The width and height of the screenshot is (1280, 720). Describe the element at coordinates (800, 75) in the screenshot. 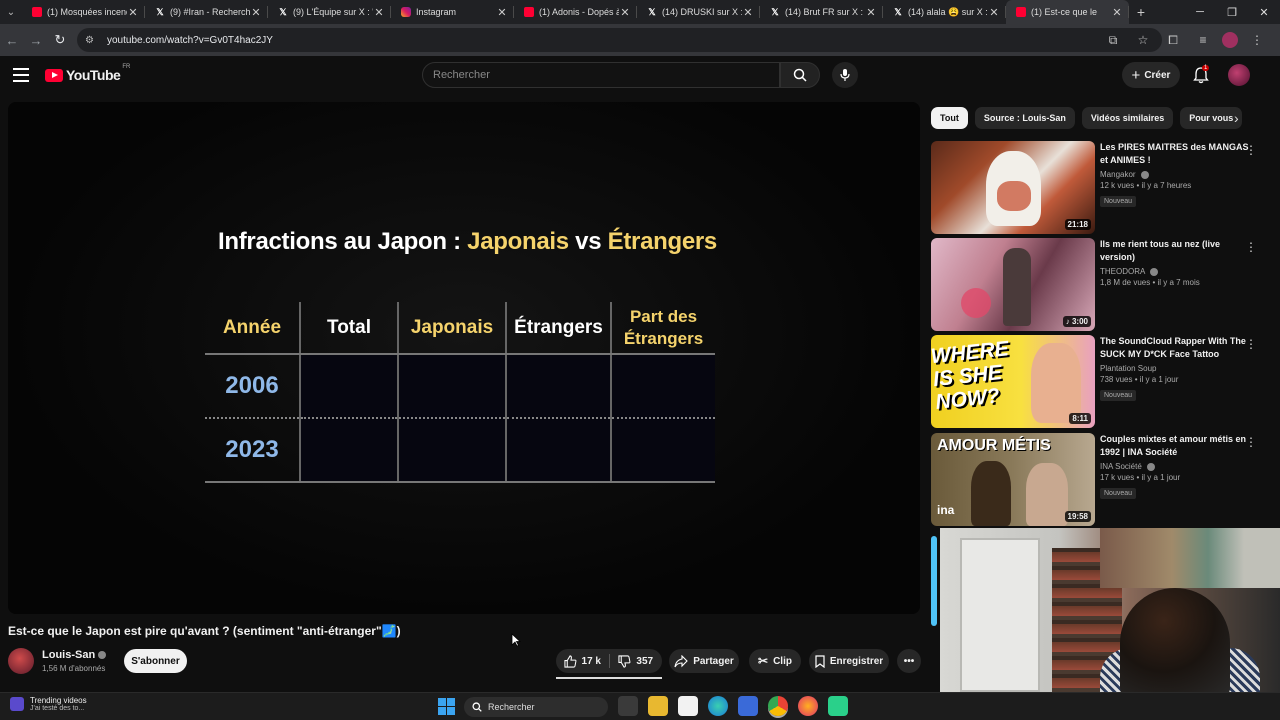

I see `search-button` at that location.